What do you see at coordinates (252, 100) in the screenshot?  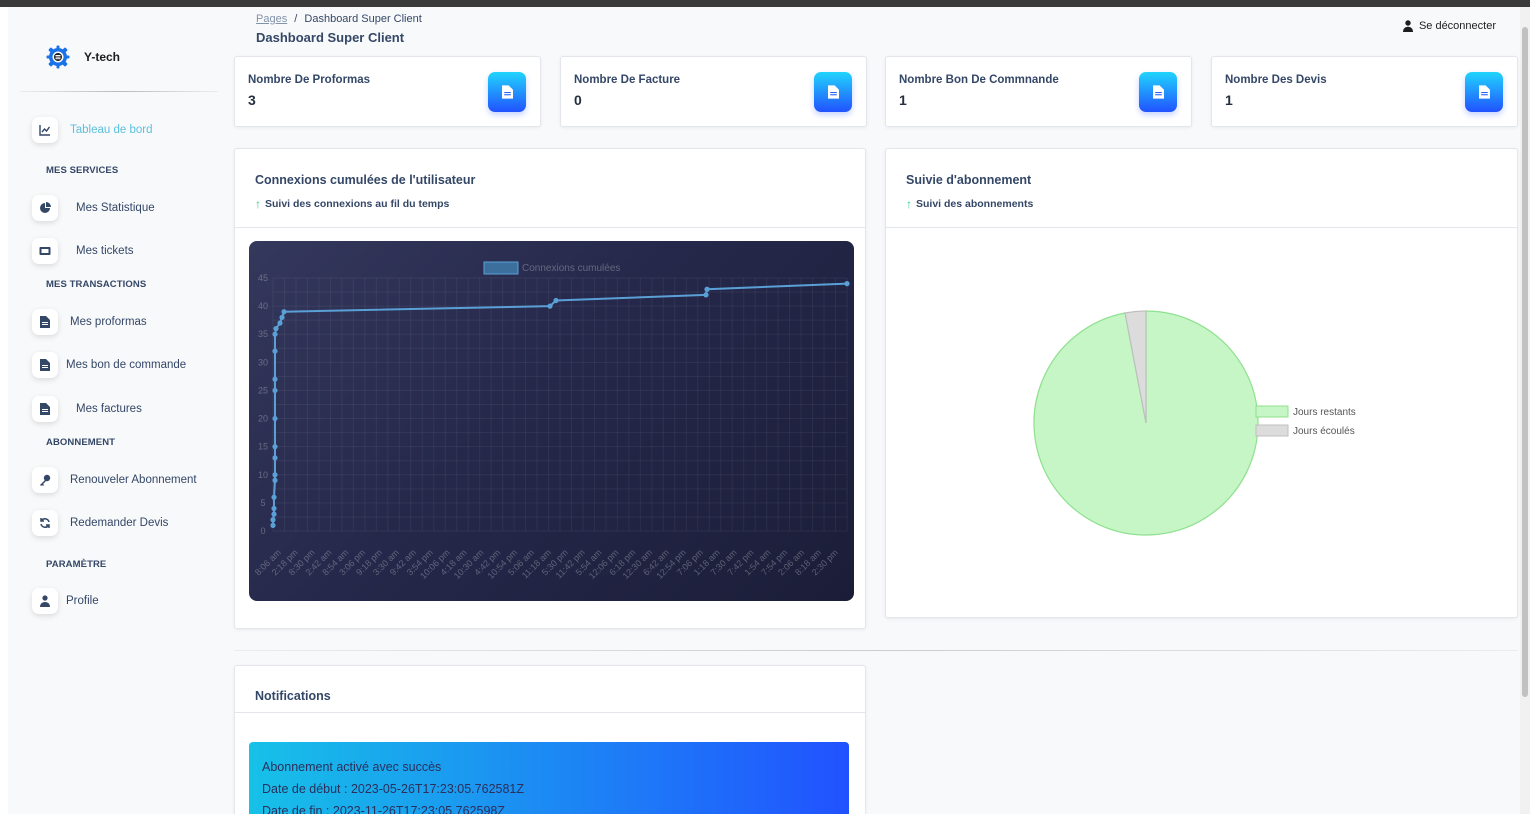 I see `stat-value: 3` at bounding box center [252, 100].